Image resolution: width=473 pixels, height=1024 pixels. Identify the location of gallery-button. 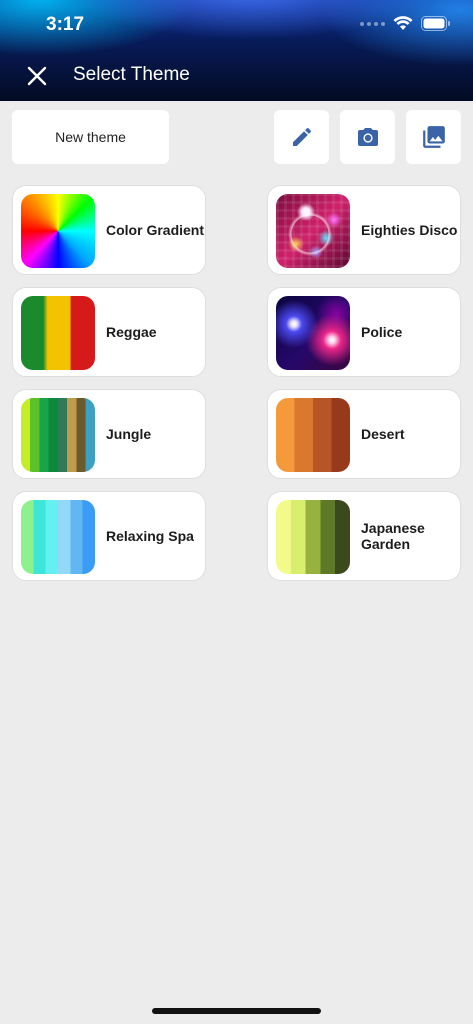
(433, 137).